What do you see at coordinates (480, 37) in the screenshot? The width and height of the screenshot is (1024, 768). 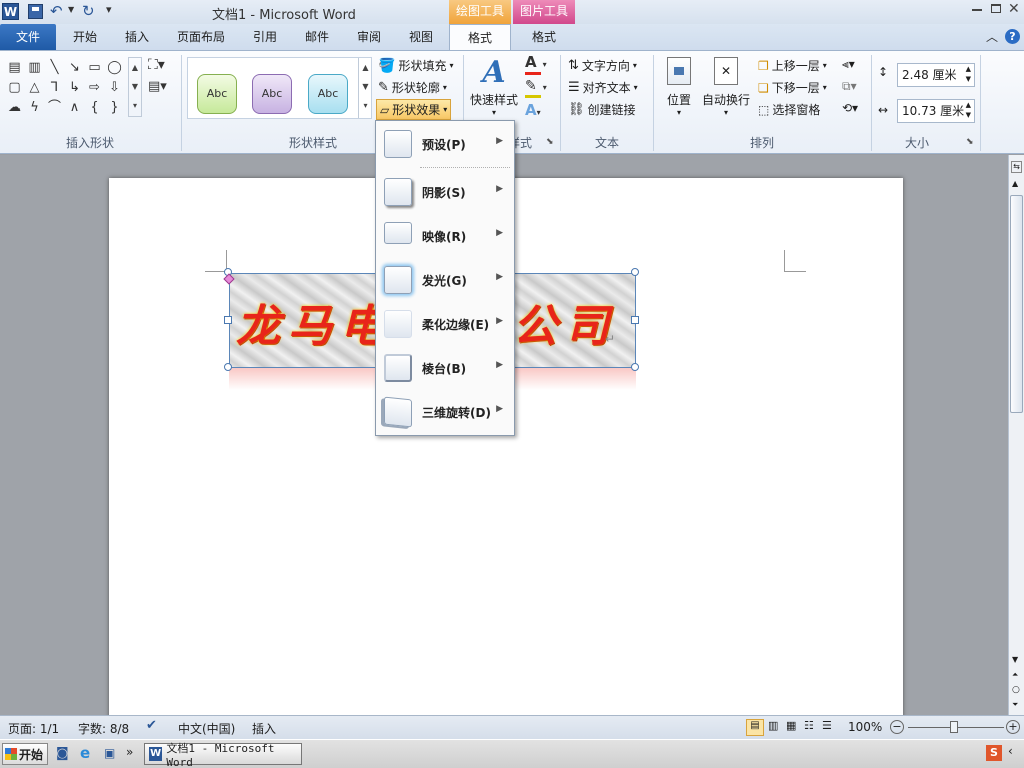 I see `tab-format-drawing: 格式` at bounding box center [480, 37].